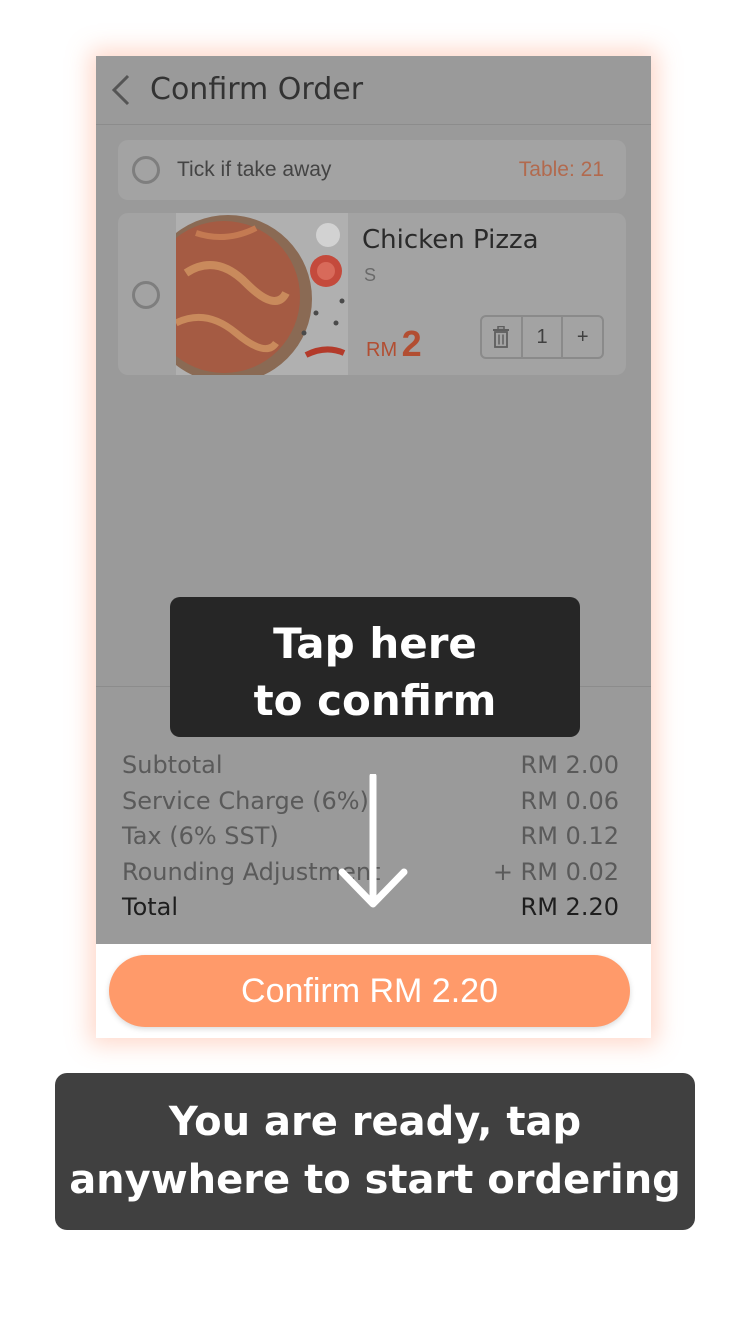  I want to click on trash-icon, so click(501, 337).